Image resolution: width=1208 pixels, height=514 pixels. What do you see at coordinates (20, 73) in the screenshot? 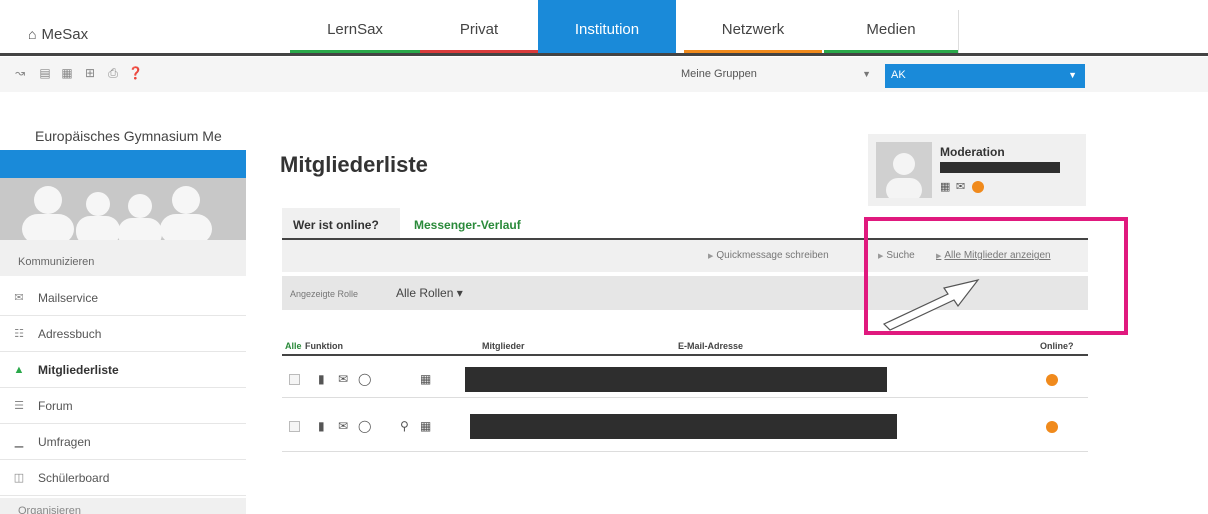
I see `link-icon: ↝` at bounding box center [20, 73].